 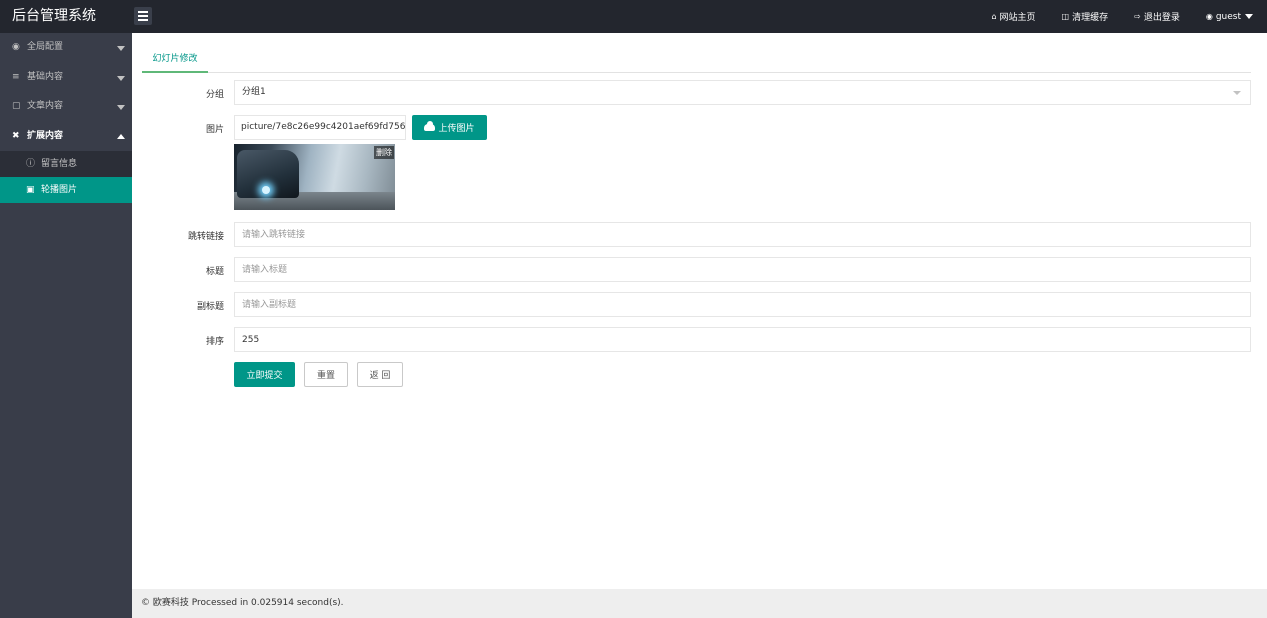 I want to click on app-title: 后台管理系统, so click(x=54, y=16).